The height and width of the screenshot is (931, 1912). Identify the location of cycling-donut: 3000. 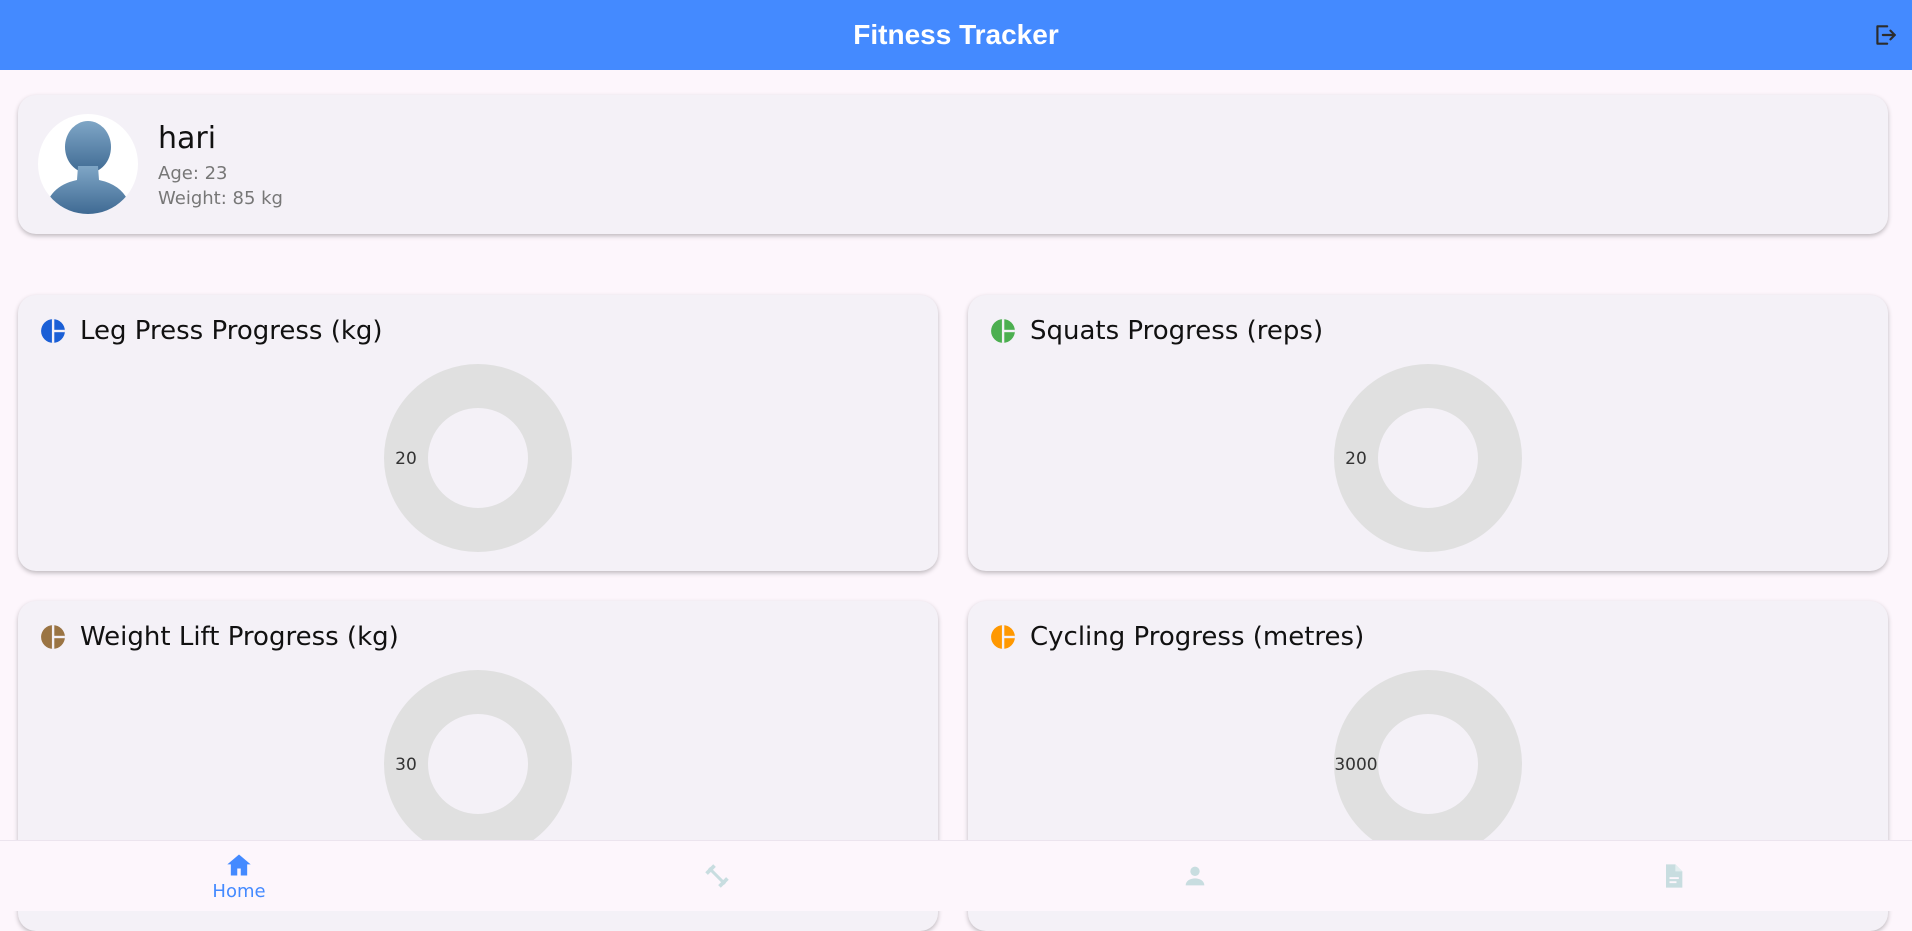
(1428, 764).